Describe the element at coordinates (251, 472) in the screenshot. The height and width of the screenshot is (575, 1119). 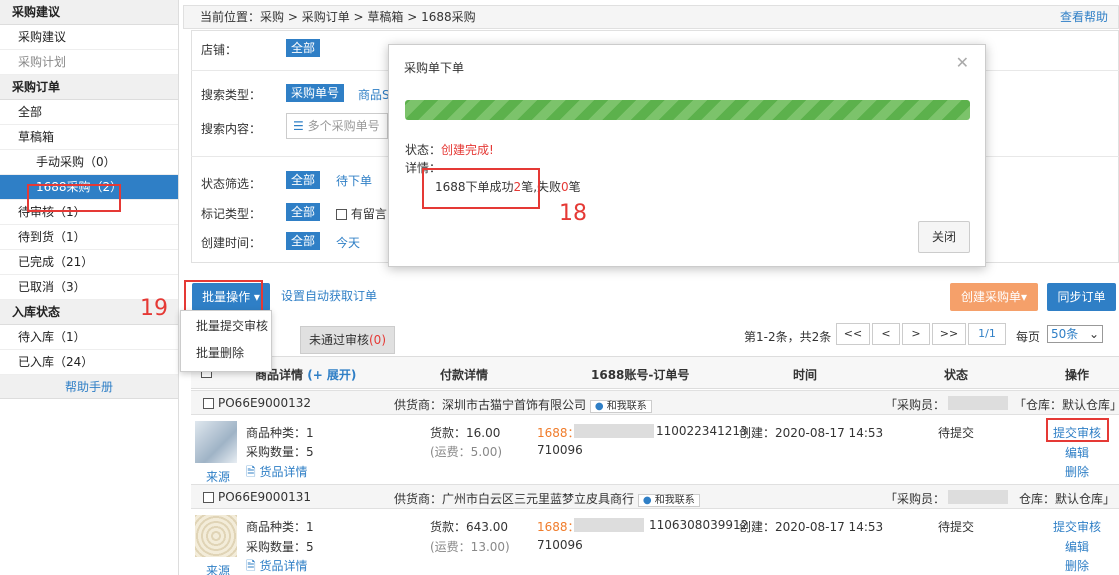
I see `document-icon: 🗎` at that location.